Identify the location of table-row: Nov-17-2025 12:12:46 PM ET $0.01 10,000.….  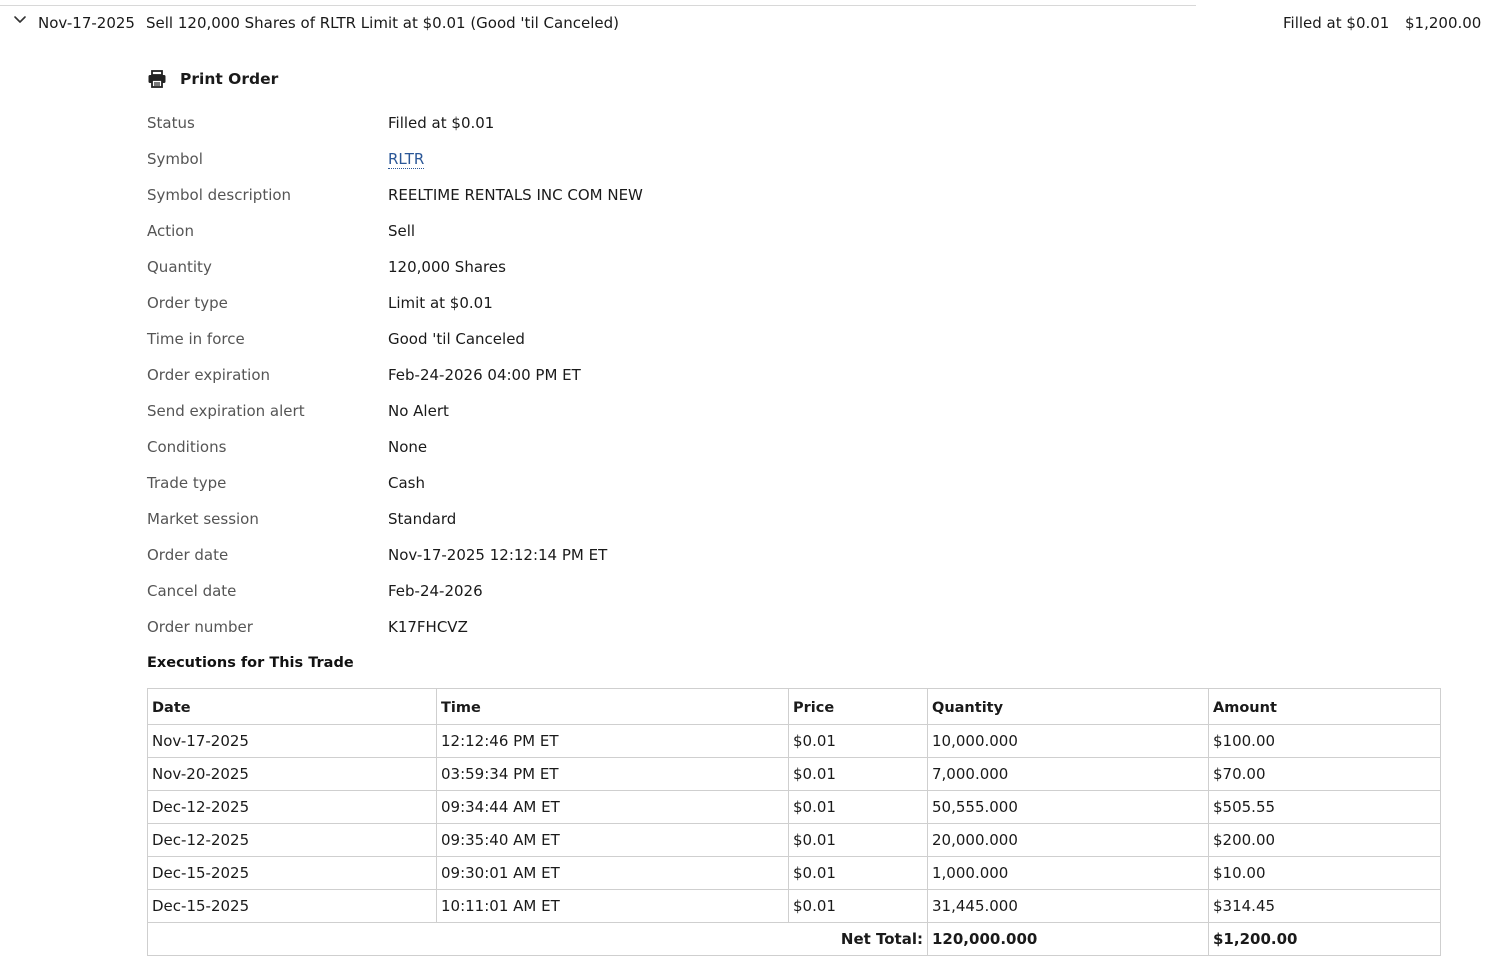
(794, 741).